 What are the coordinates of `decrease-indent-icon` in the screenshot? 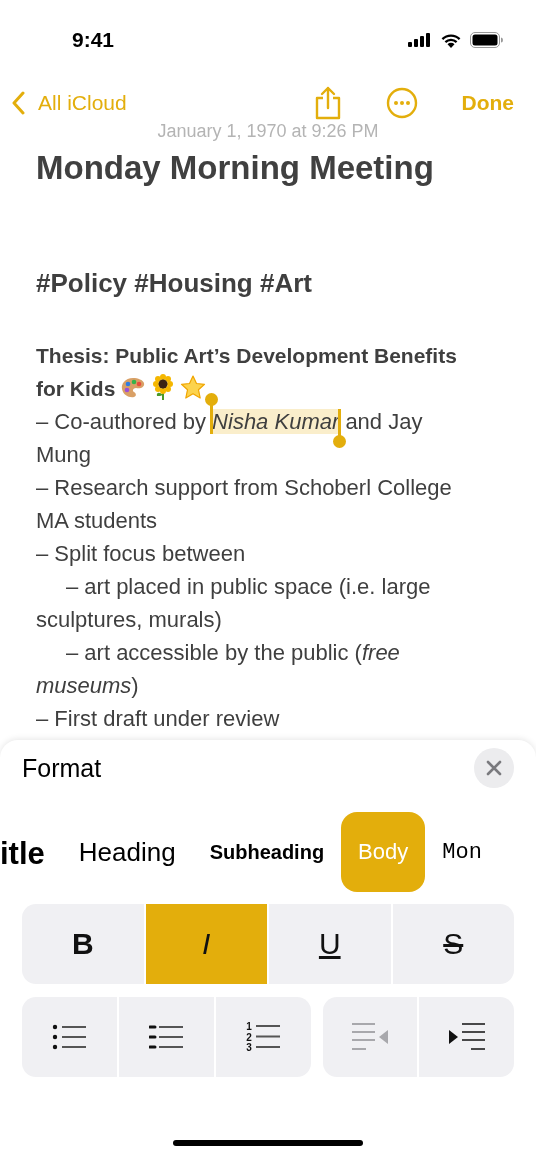 It's located at (369, 1037).